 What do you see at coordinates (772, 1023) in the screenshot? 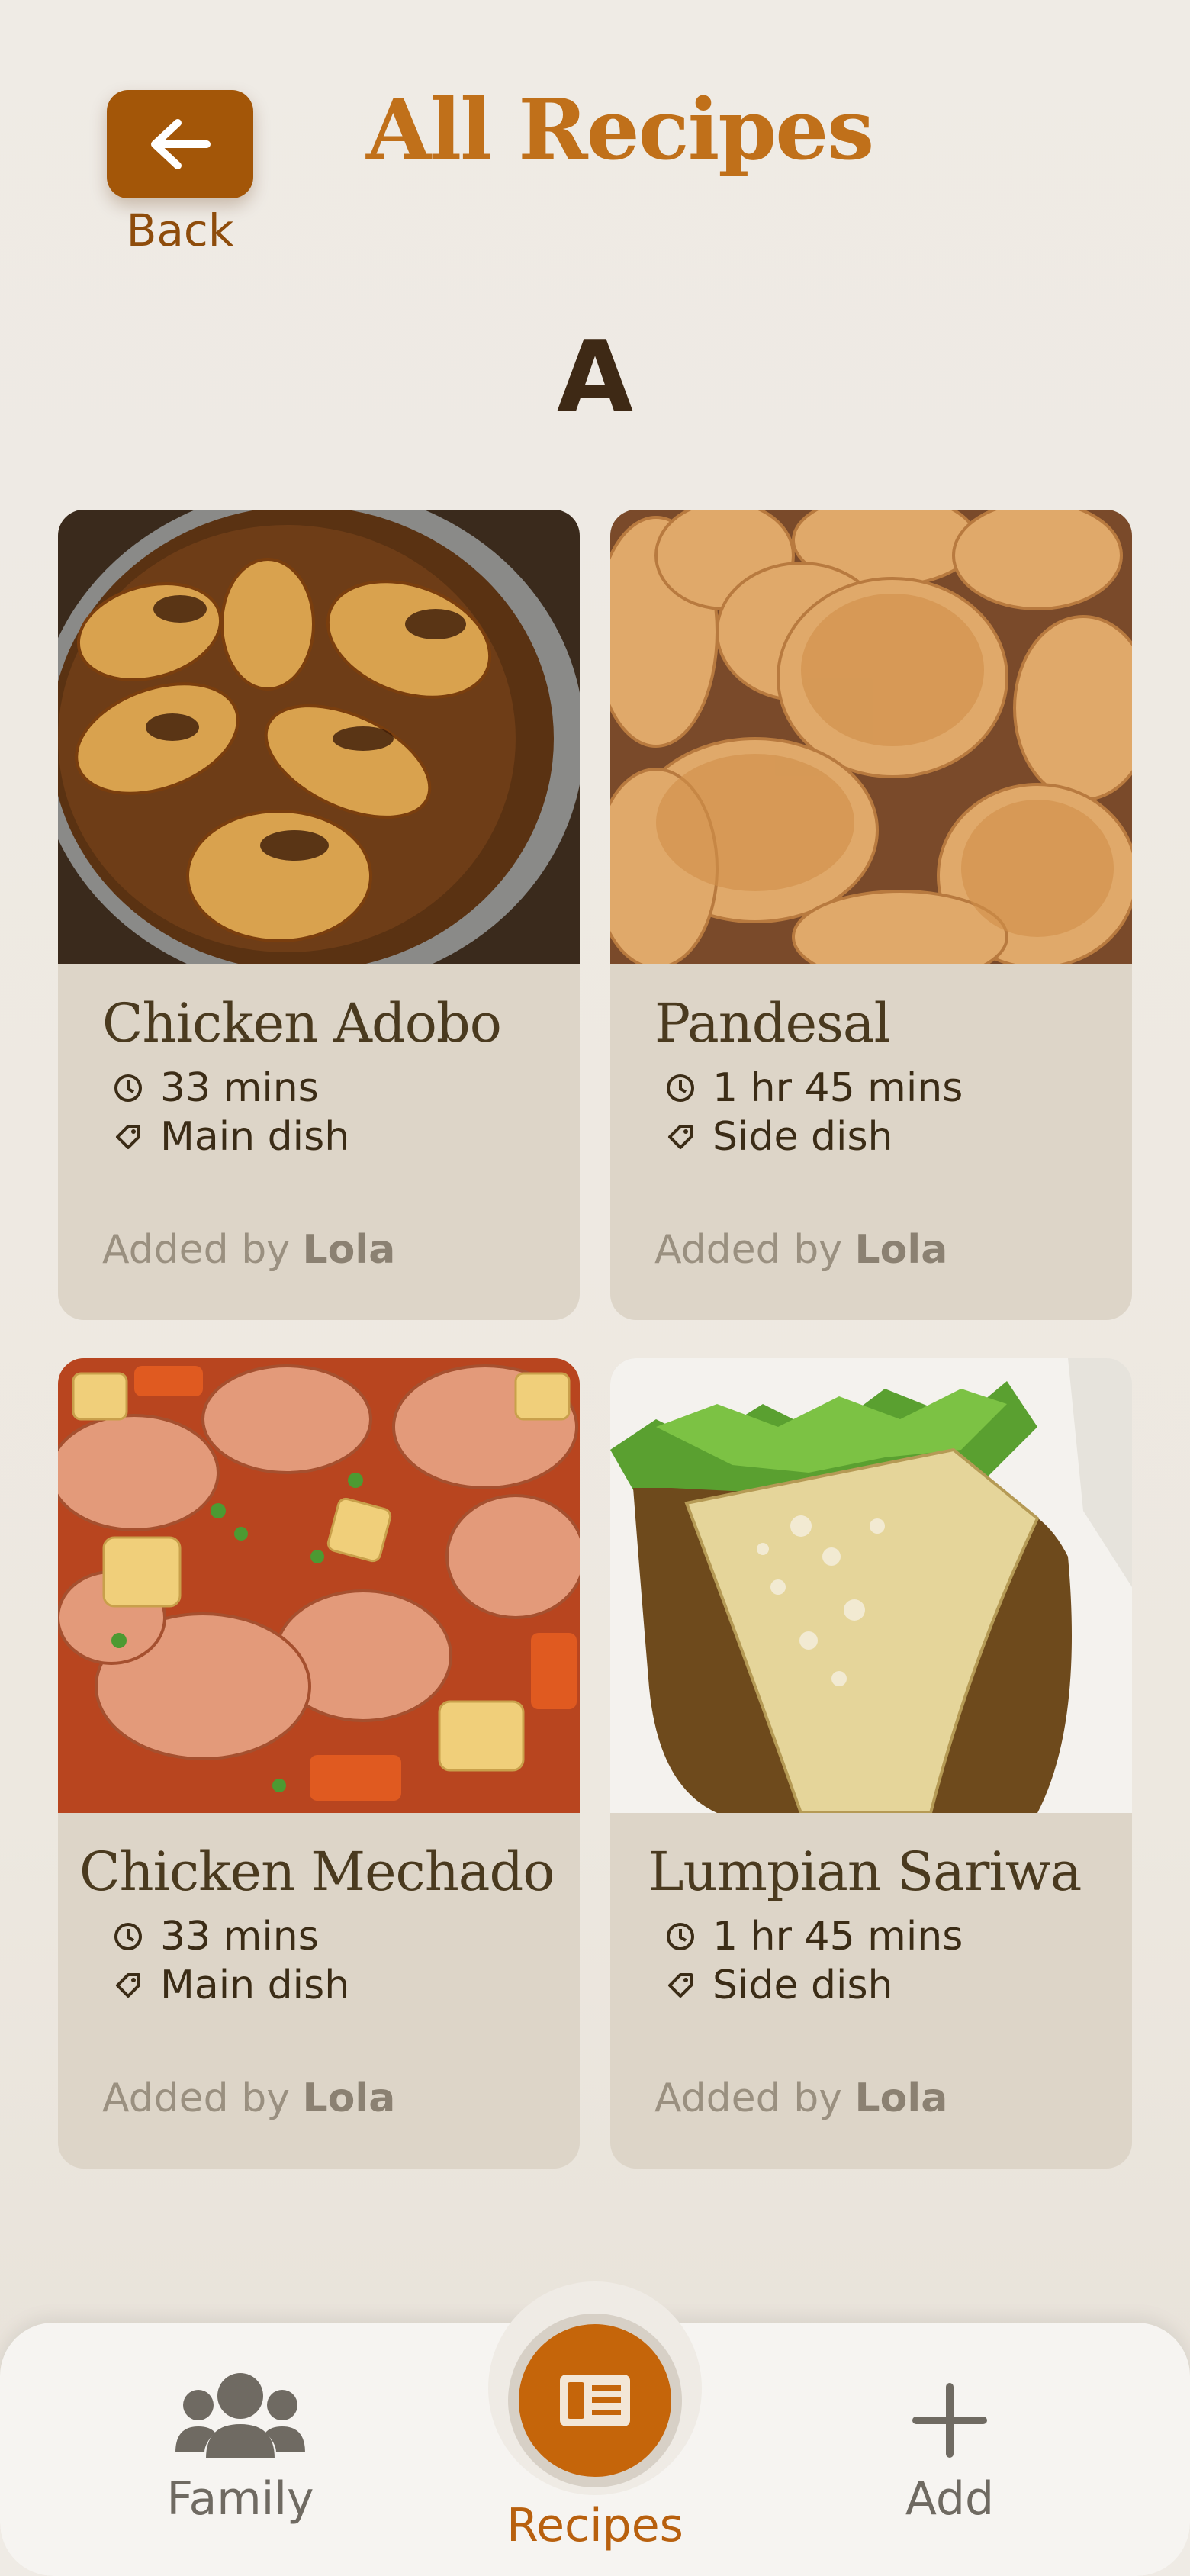
I see `recipe-name: Pandesal` at bounding box center [772, 1023].